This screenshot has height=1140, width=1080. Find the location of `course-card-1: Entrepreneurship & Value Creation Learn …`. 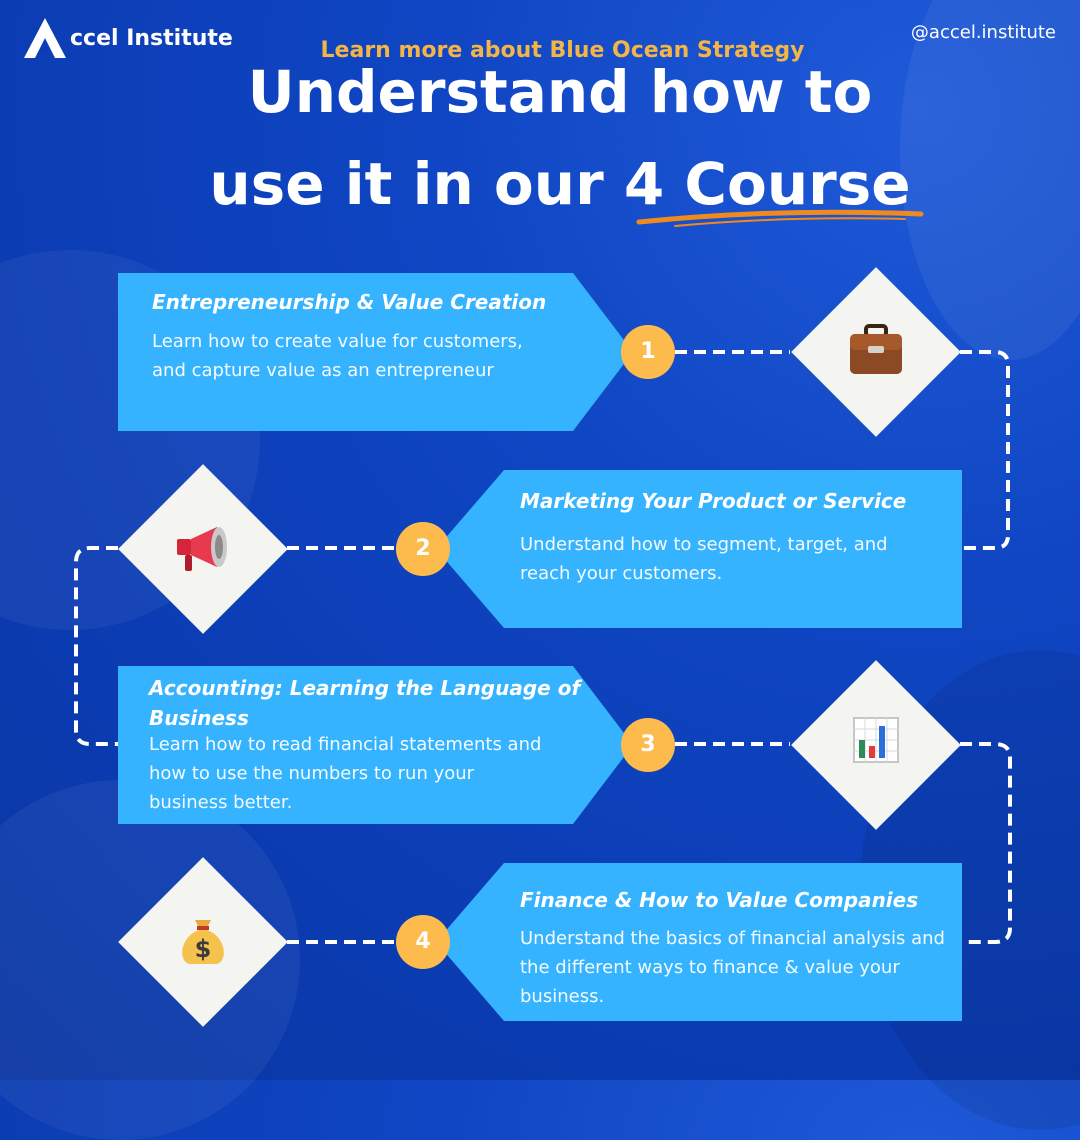

course-card-1: Entrepreneurship & Value Creation Learn … is located at coordinates (375, 352).